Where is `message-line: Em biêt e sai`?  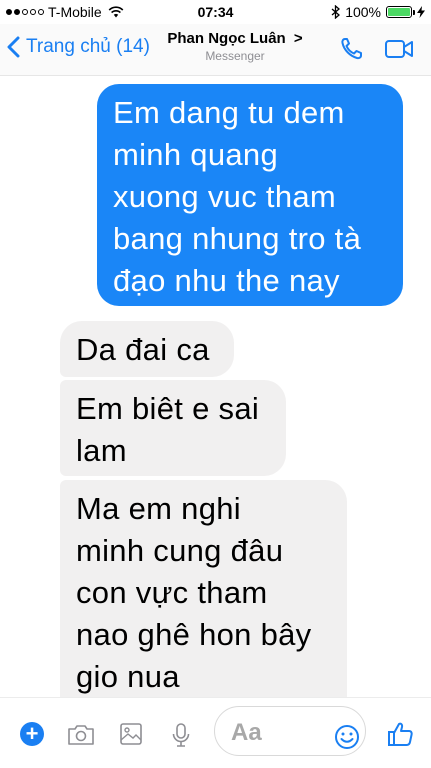
message-line: Em biêt e sai is located at coordinates (168, 408).